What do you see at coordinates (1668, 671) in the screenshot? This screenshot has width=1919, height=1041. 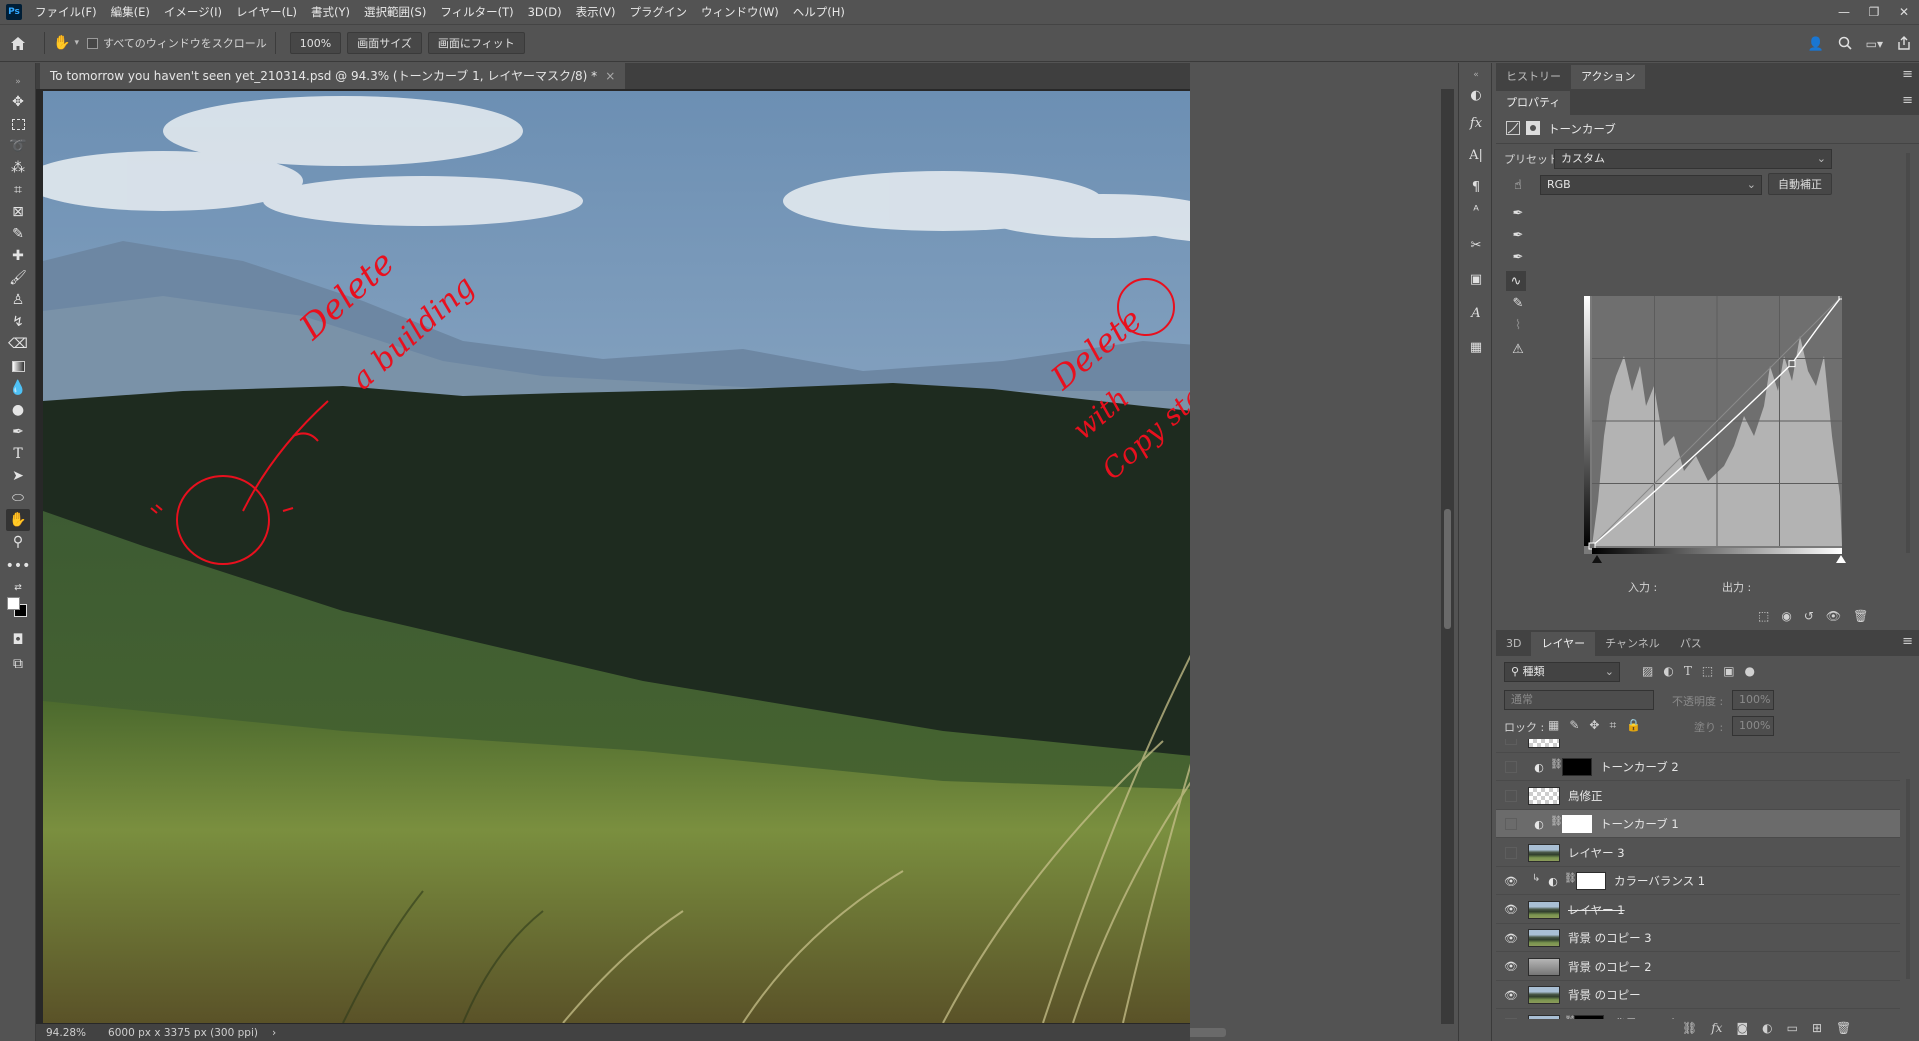 I see `adjustment-filter-icon: ◐` at bounding box center [1668, 671].